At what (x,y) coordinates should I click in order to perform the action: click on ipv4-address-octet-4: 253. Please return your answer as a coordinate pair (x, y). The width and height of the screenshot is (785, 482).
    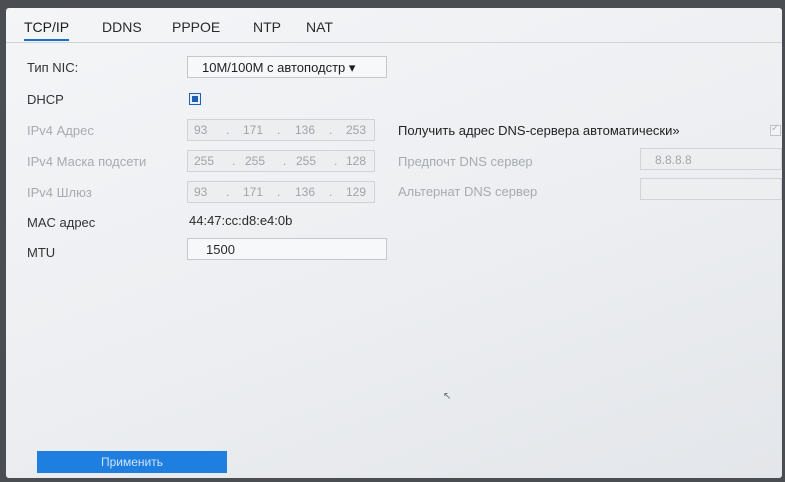
    Looking at the image, I should click on (356, 130).